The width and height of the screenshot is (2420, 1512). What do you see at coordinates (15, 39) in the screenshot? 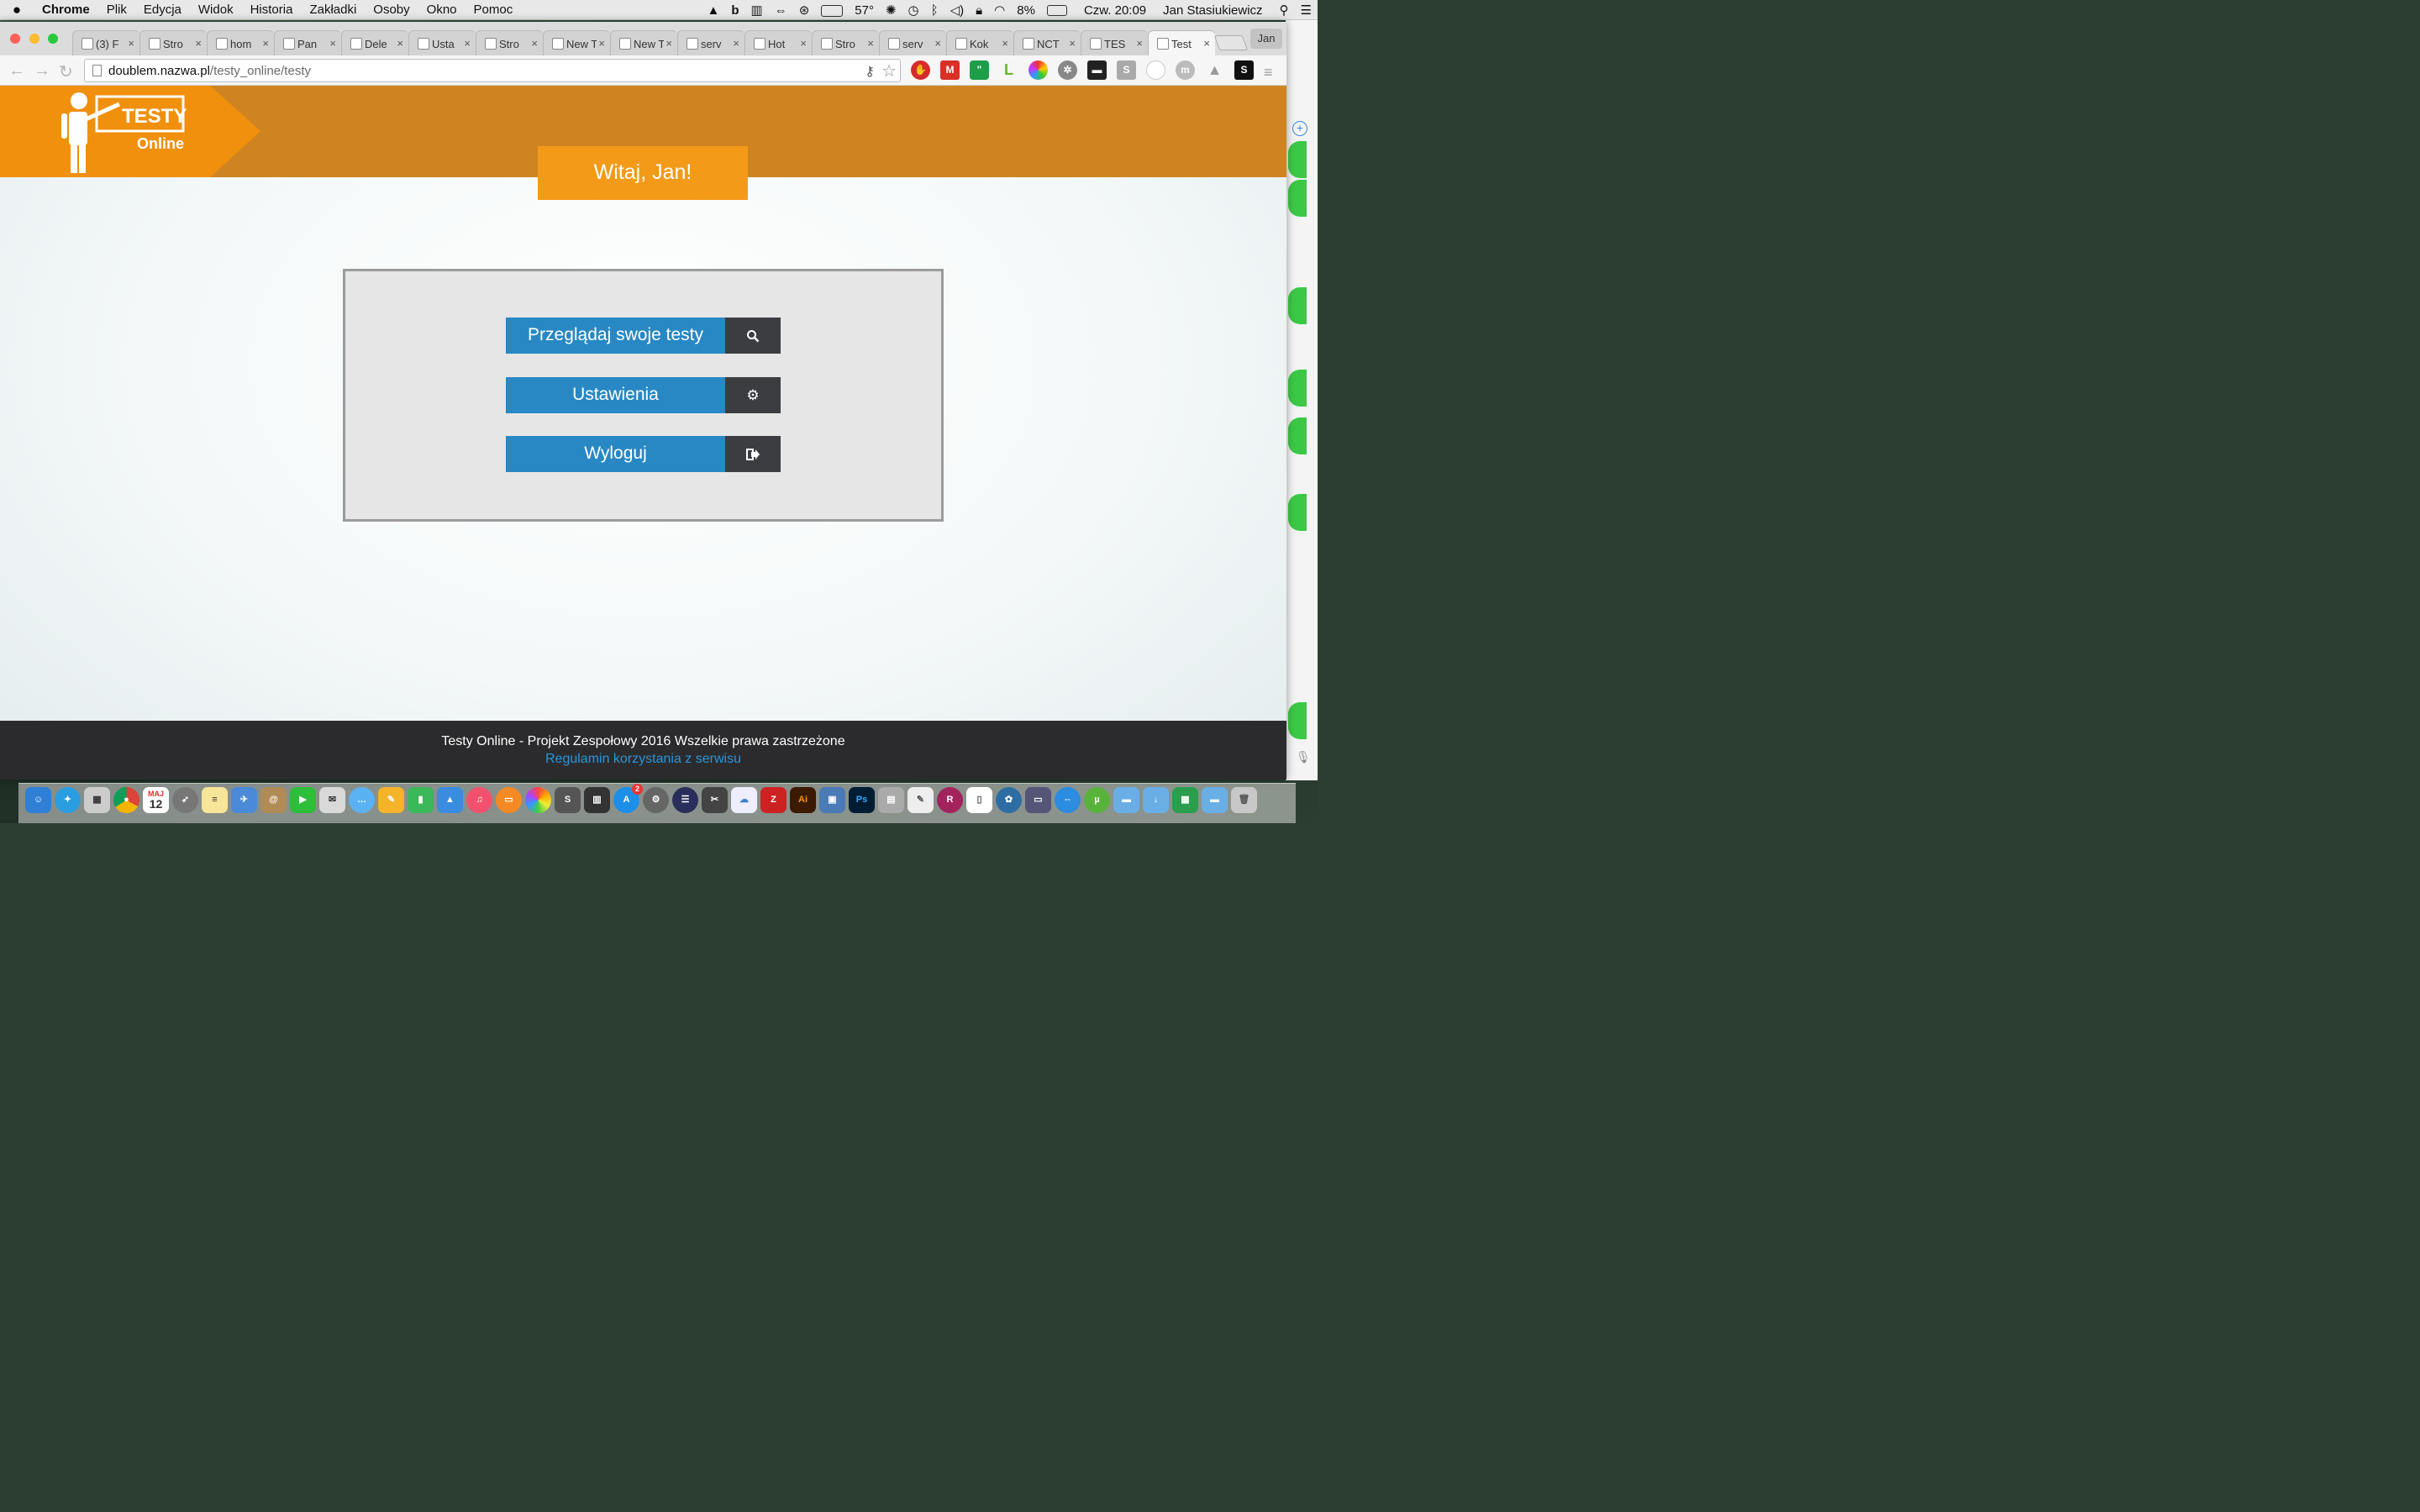
I see `close-window-button` at bounding box center [15, 39].